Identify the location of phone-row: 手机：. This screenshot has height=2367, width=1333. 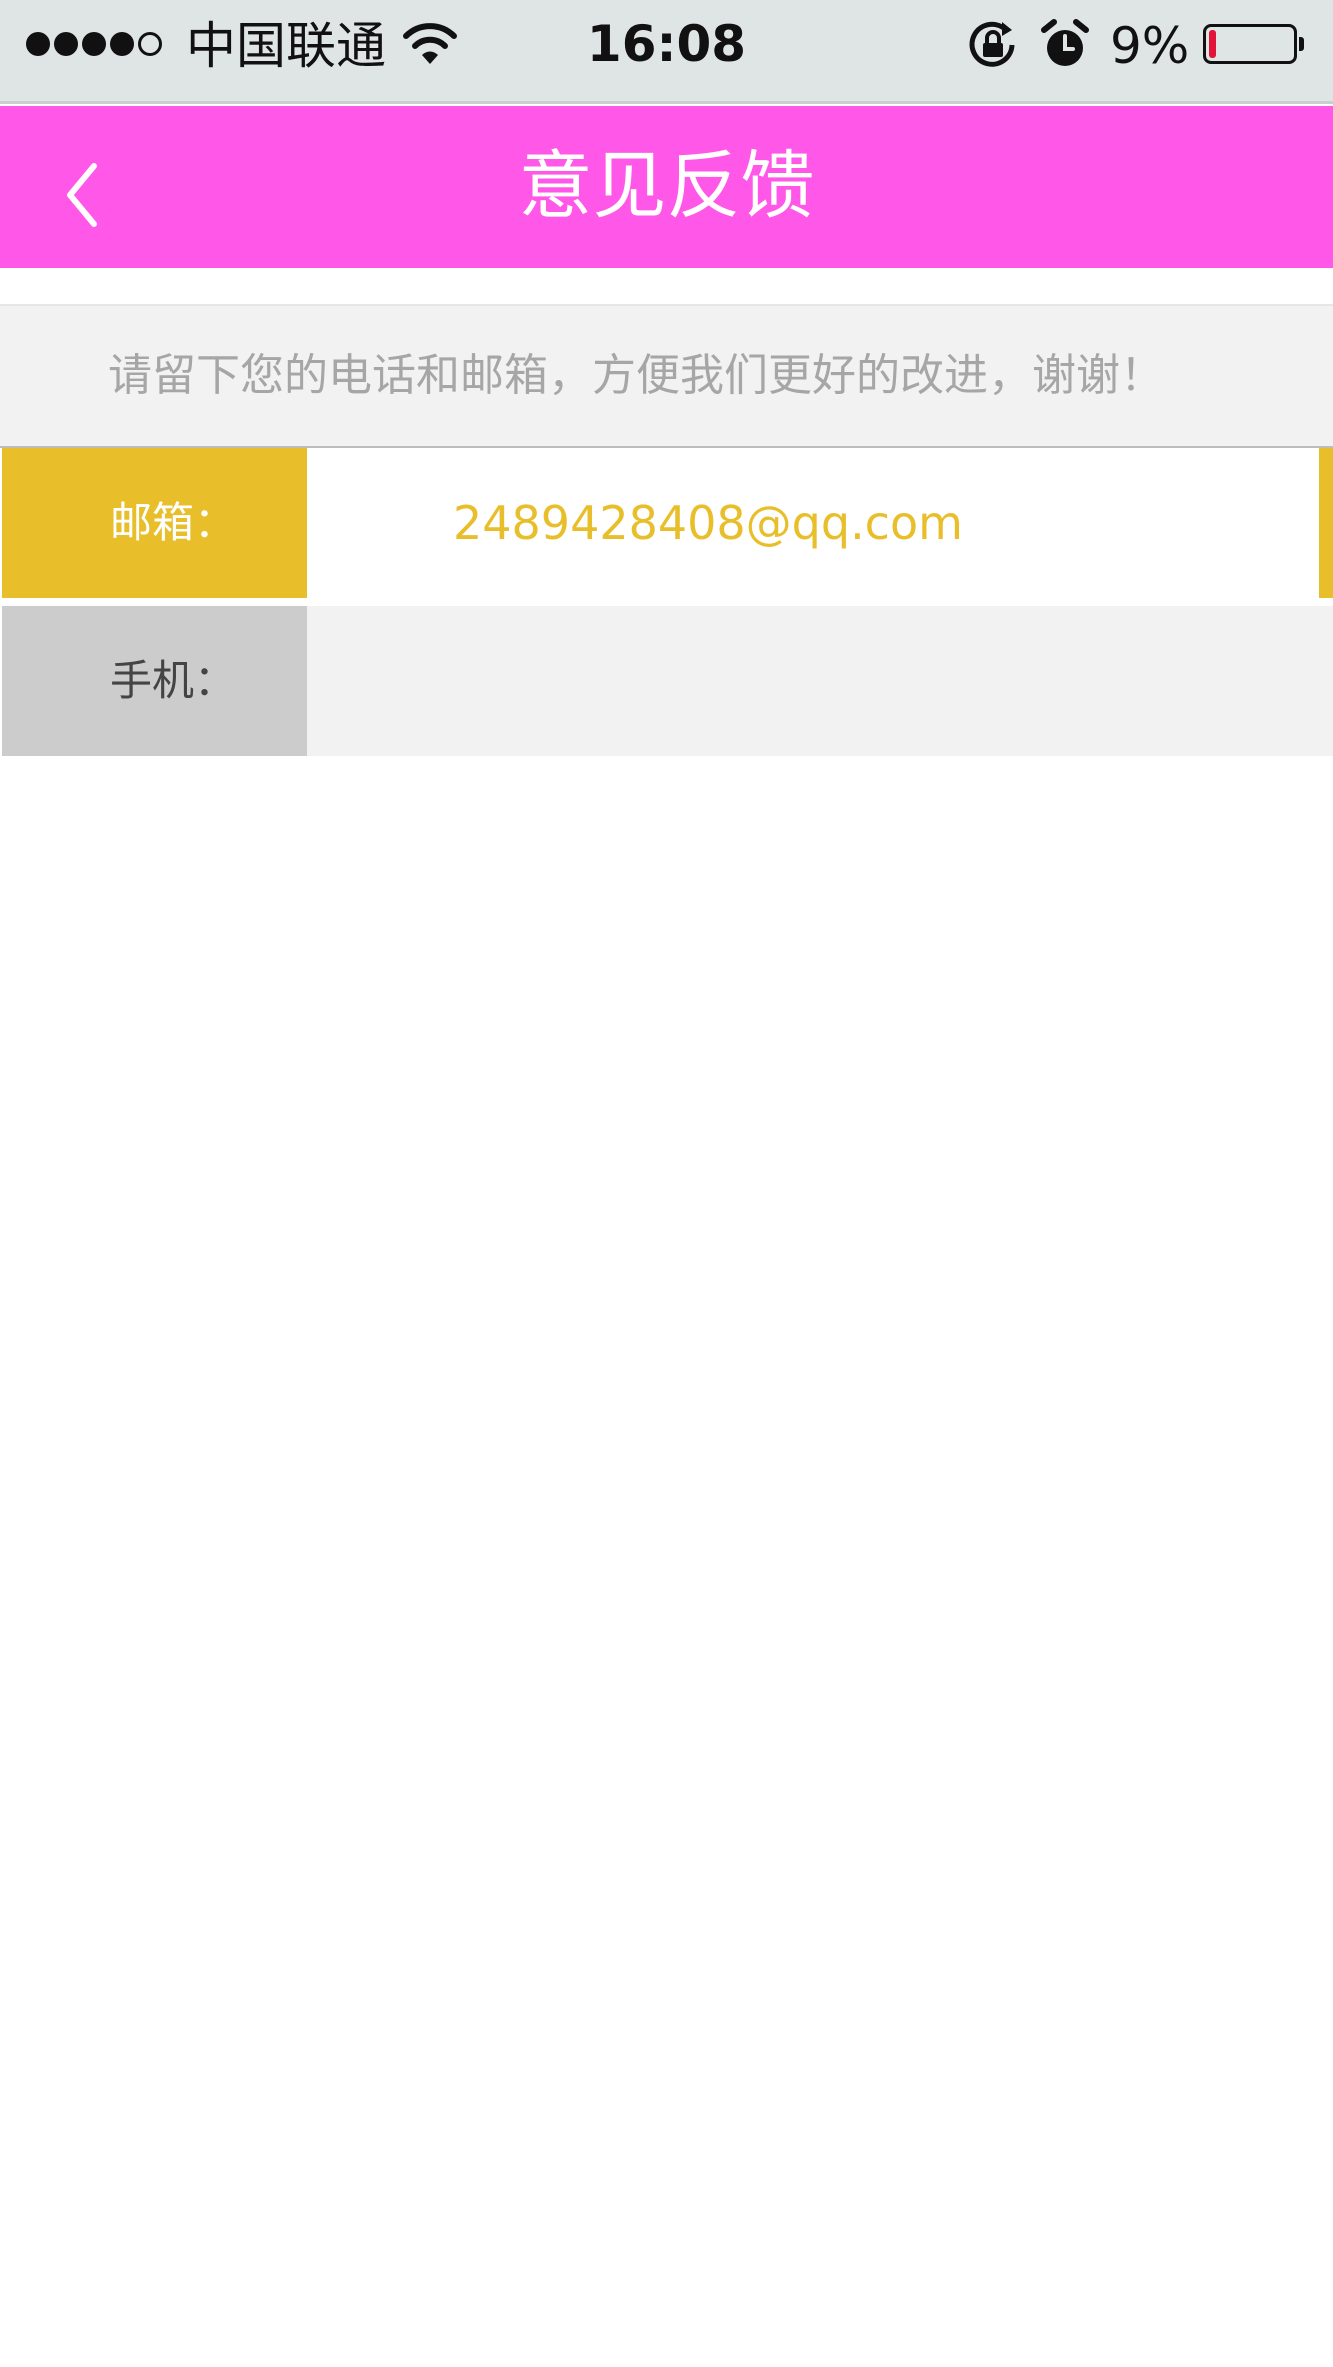
(667, 681).